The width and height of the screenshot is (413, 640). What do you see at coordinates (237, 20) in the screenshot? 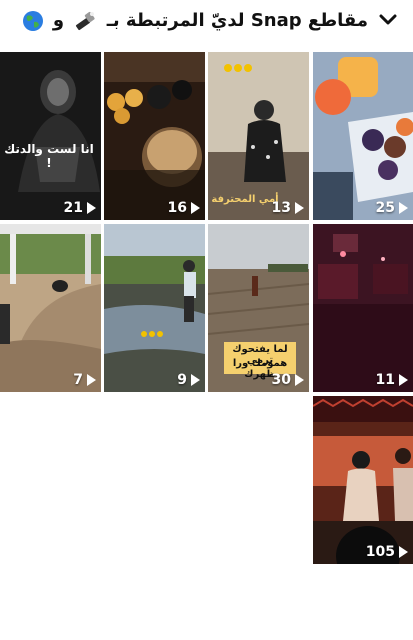
I see `title-text: مقاطع Snap لديّ المرتبطة بـ` at bounding box center [237, 20].